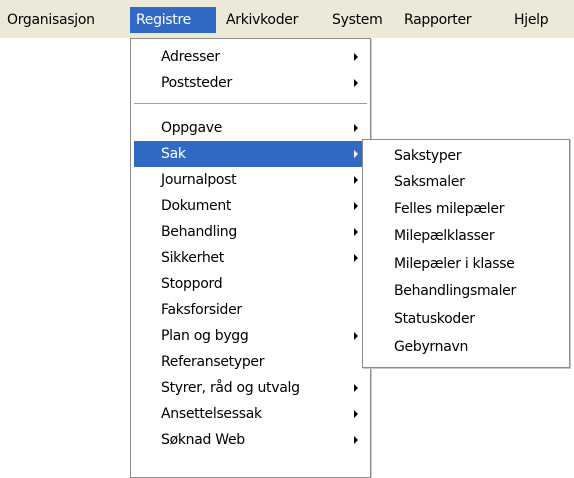  Describe the element at coordinates (466, 182) in the screenshot. I see `submenu-item-saksmaler: Saksmaler` at that location.